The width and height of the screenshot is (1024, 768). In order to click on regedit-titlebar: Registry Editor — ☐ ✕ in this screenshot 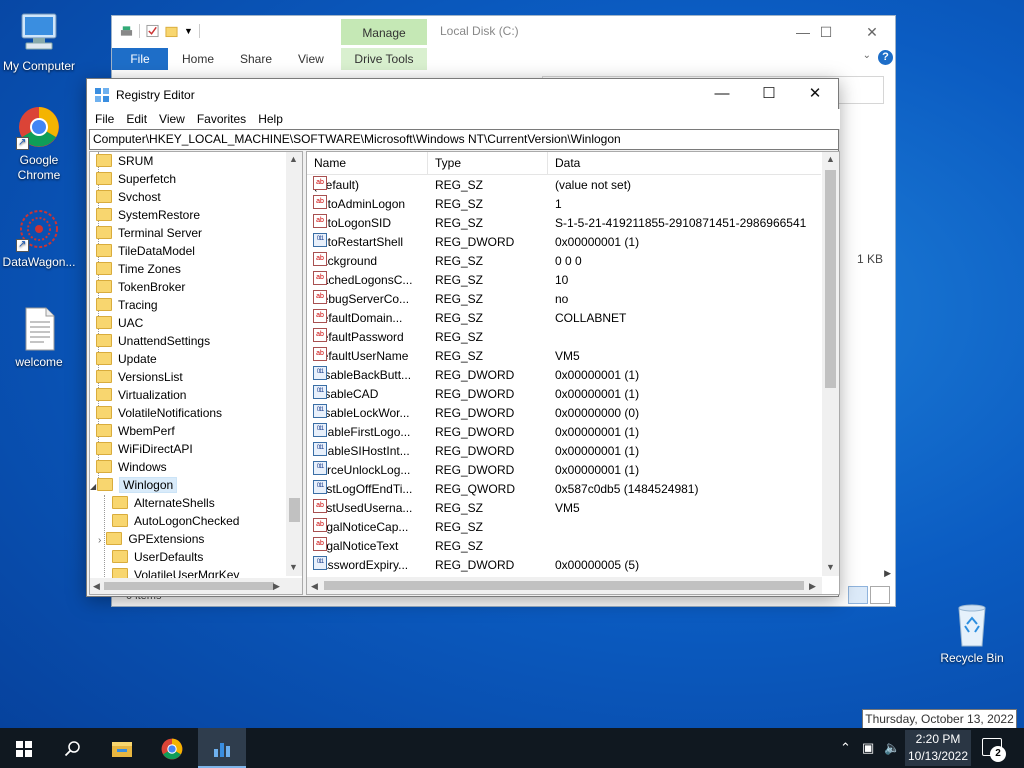, I will do `click(462, 94)`.